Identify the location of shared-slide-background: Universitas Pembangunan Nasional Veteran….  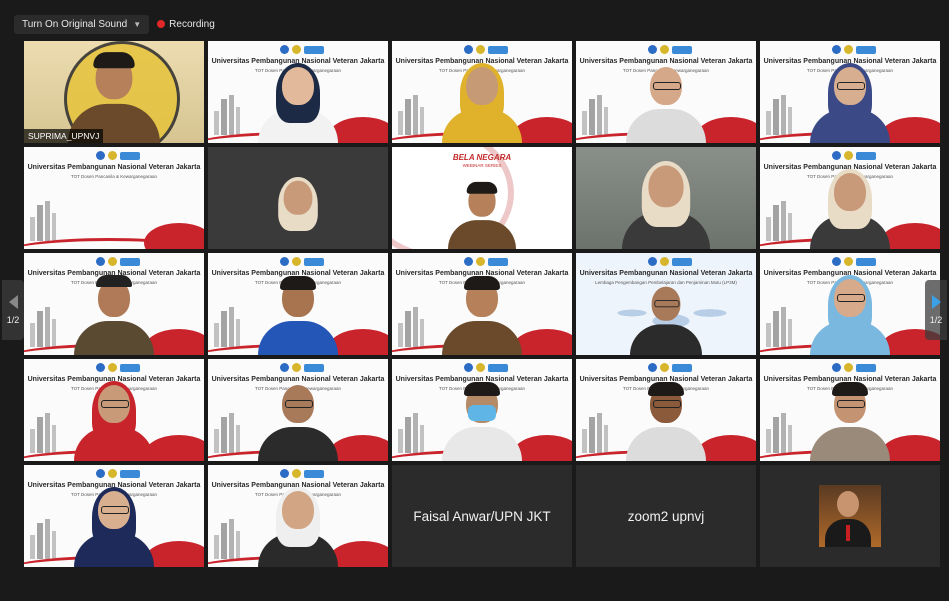
(114, 198).